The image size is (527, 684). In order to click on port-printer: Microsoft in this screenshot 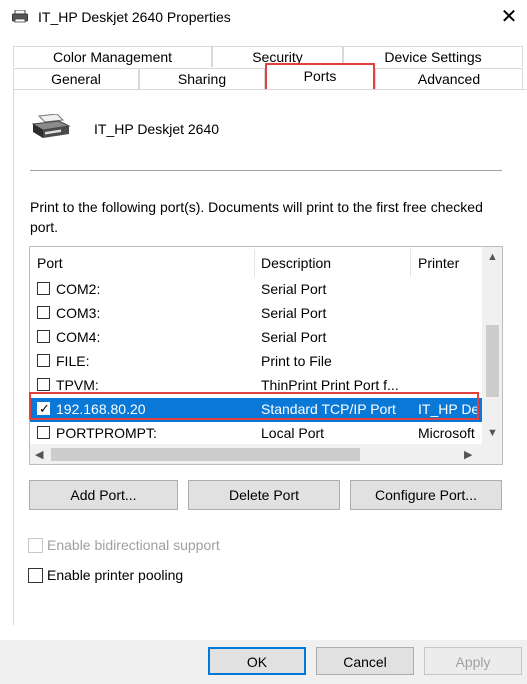, I will do `click(446, 433)`.